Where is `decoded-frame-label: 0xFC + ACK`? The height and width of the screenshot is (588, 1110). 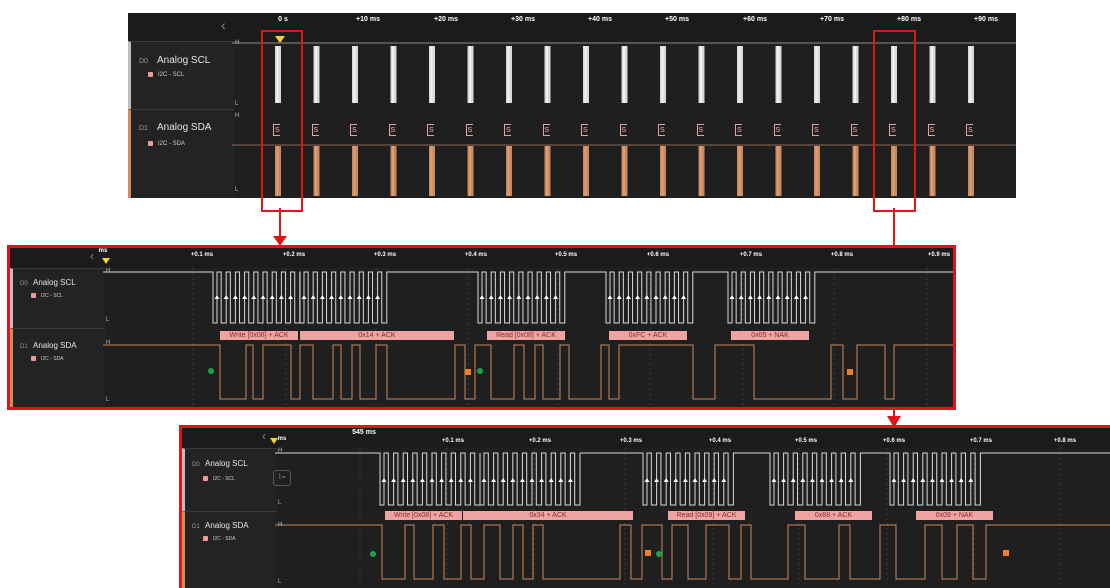
decoded-frame-label: 0xFC + ACK is located at coordinates (648, 335).